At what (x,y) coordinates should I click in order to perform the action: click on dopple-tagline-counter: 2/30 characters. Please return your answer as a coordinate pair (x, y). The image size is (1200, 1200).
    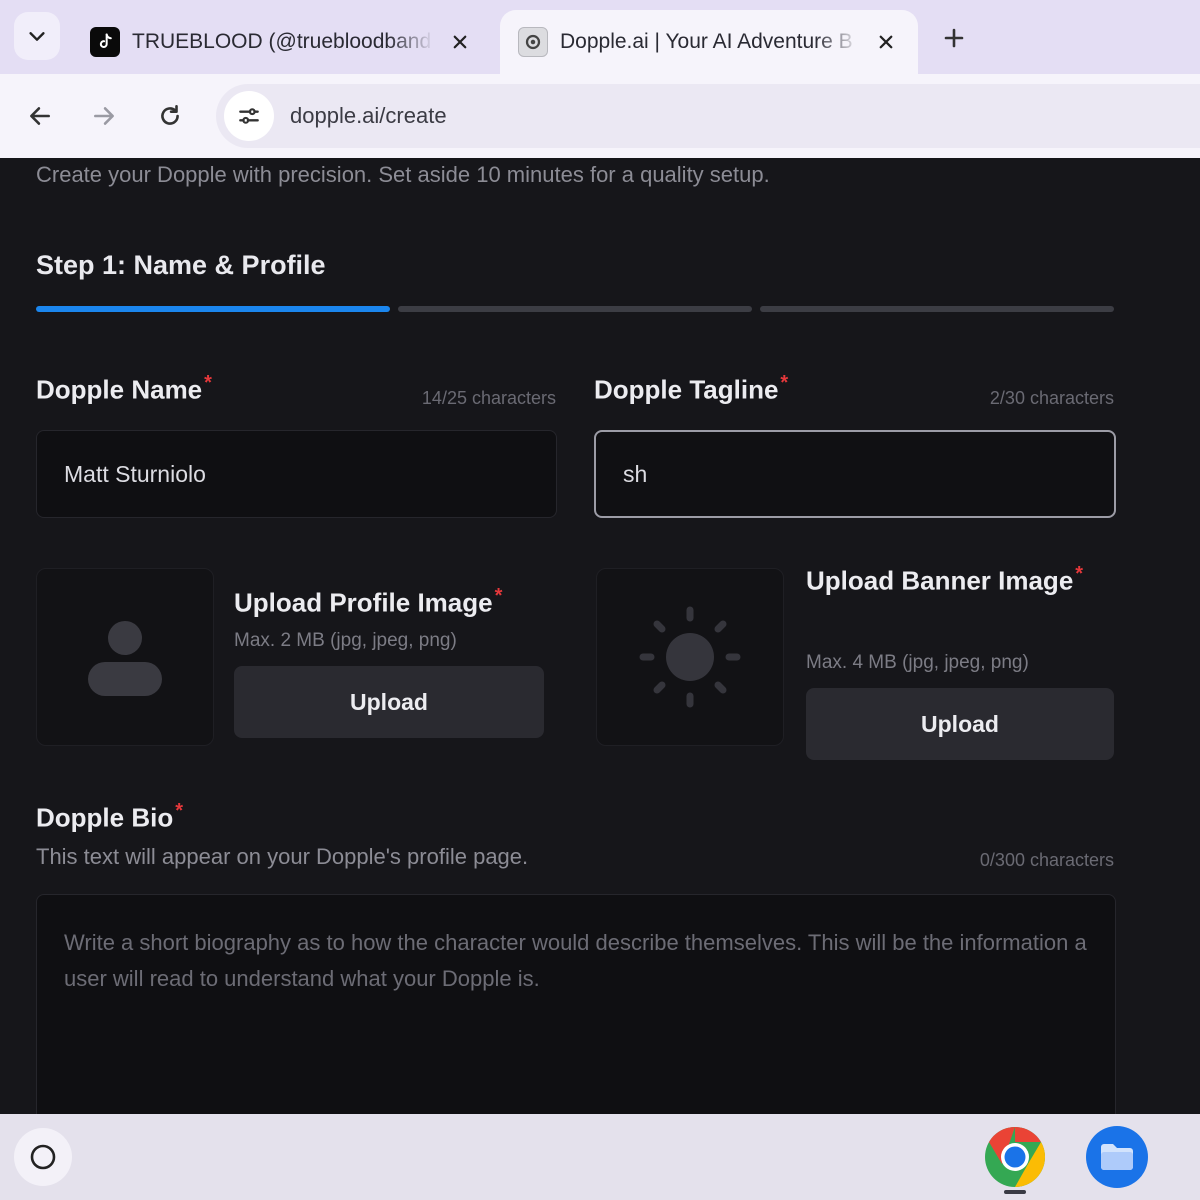
    Looking at the image, I should click on (1051, 398).